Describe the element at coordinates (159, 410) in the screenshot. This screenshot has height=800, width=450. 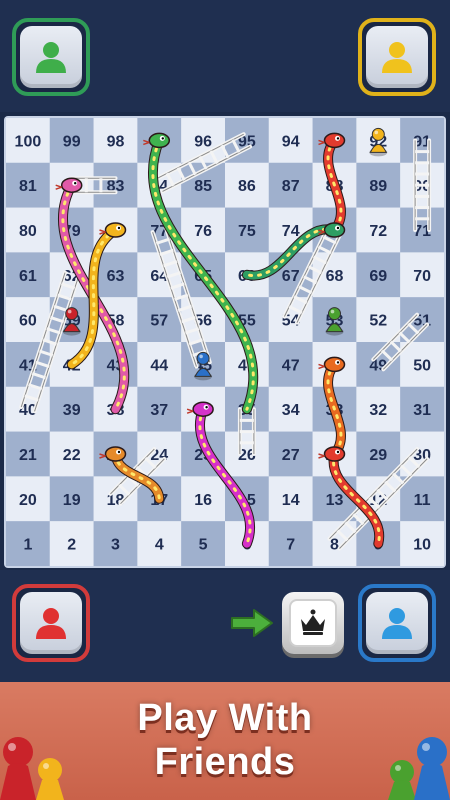
I see `cell-number: 37` at that location.